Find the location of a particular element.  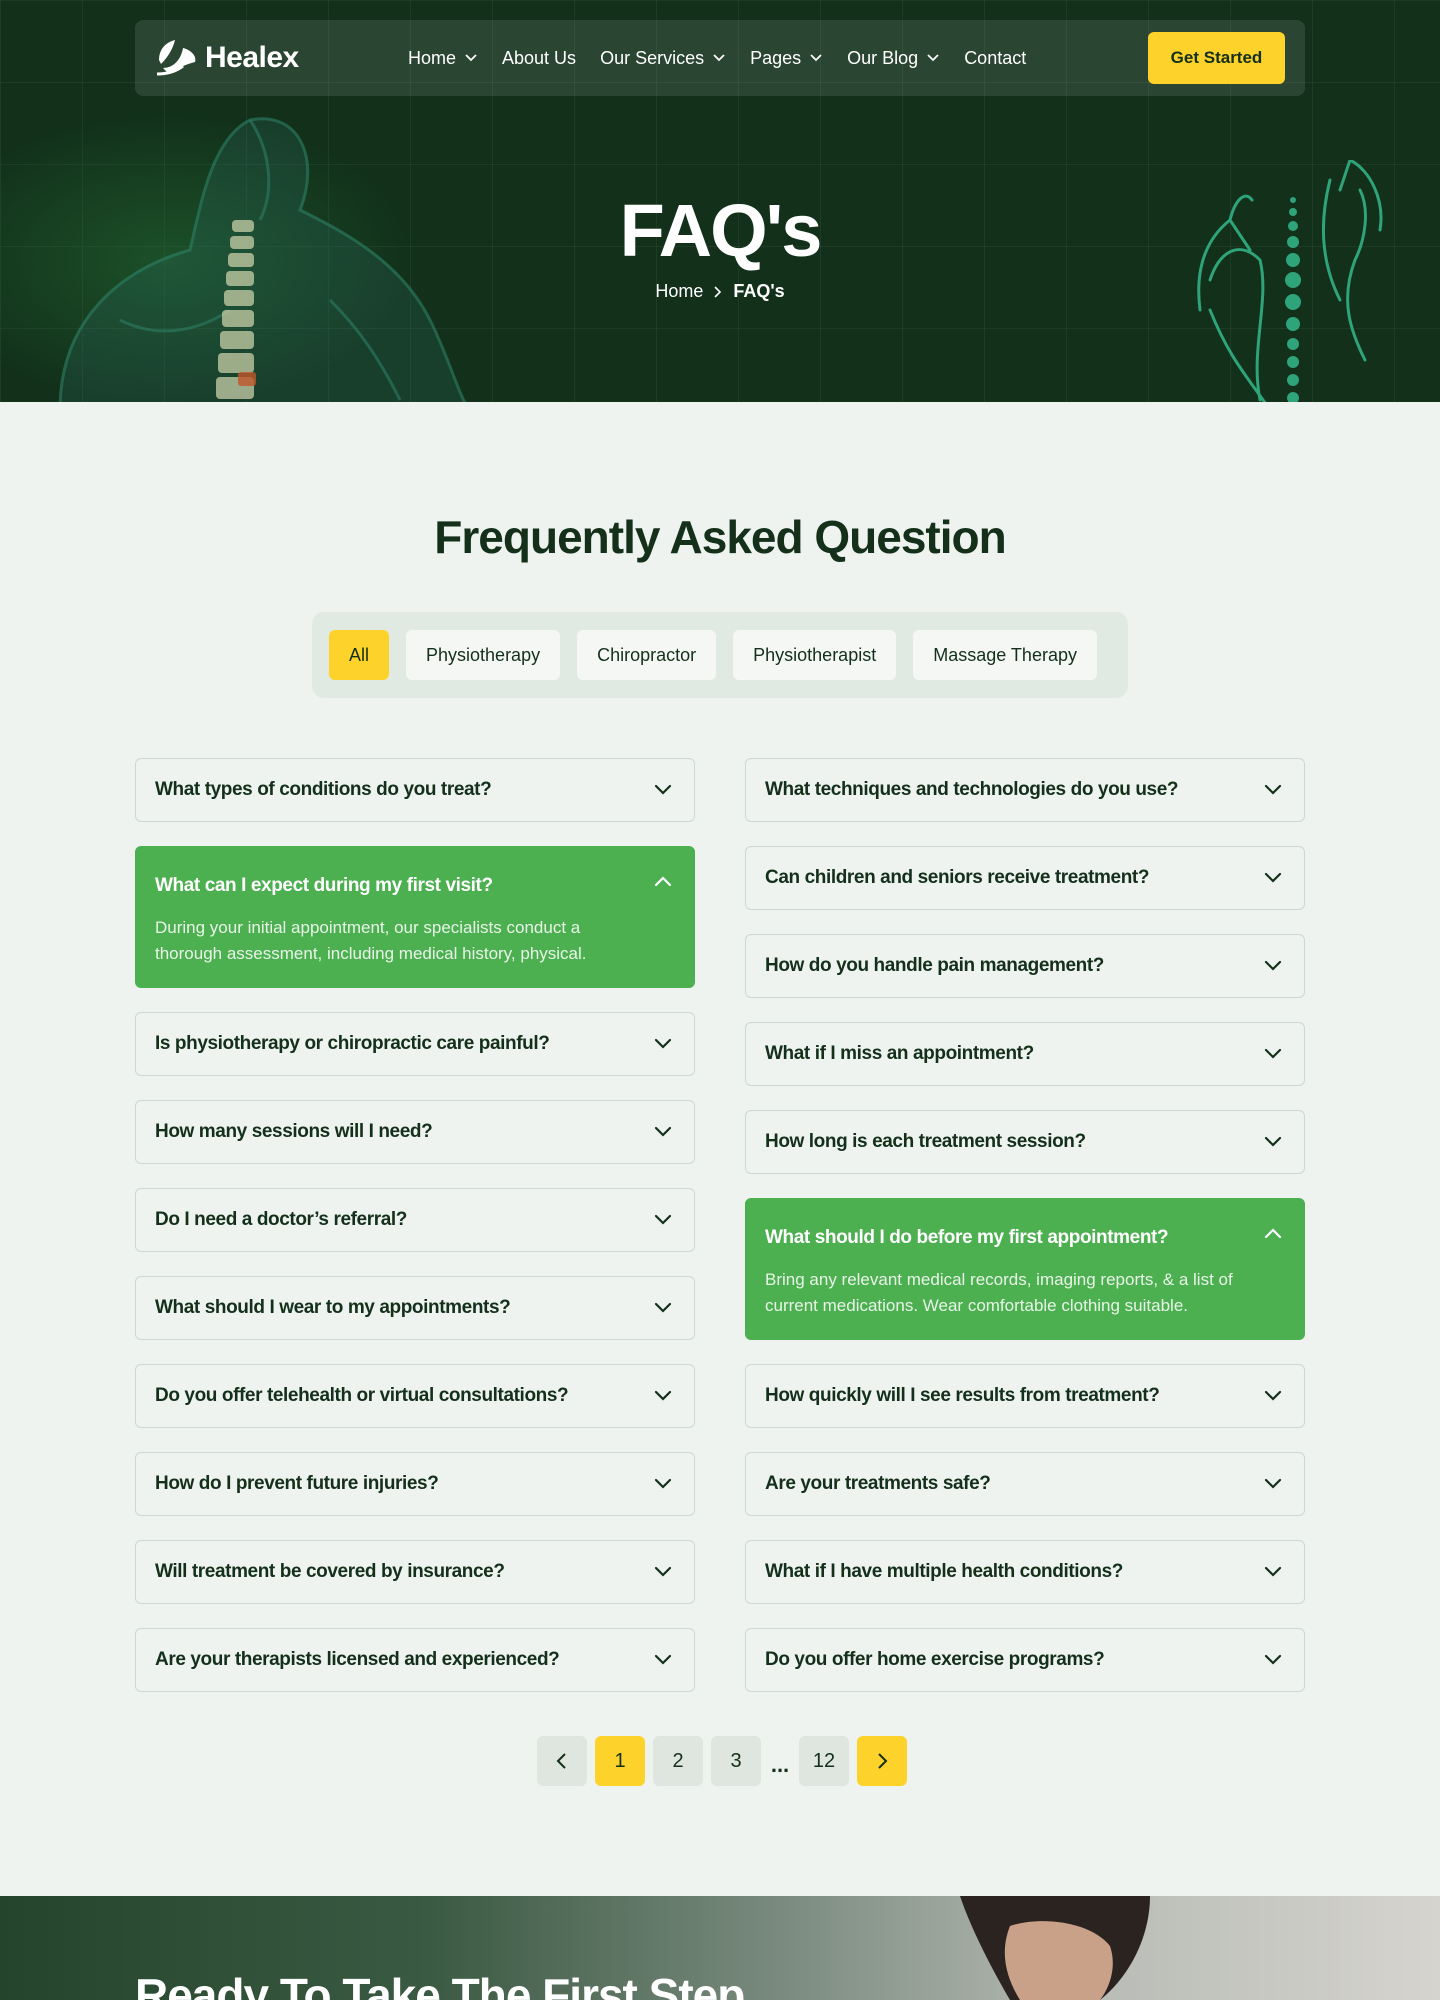

nav-item-label: Contact is located at coordinates (995, 57).